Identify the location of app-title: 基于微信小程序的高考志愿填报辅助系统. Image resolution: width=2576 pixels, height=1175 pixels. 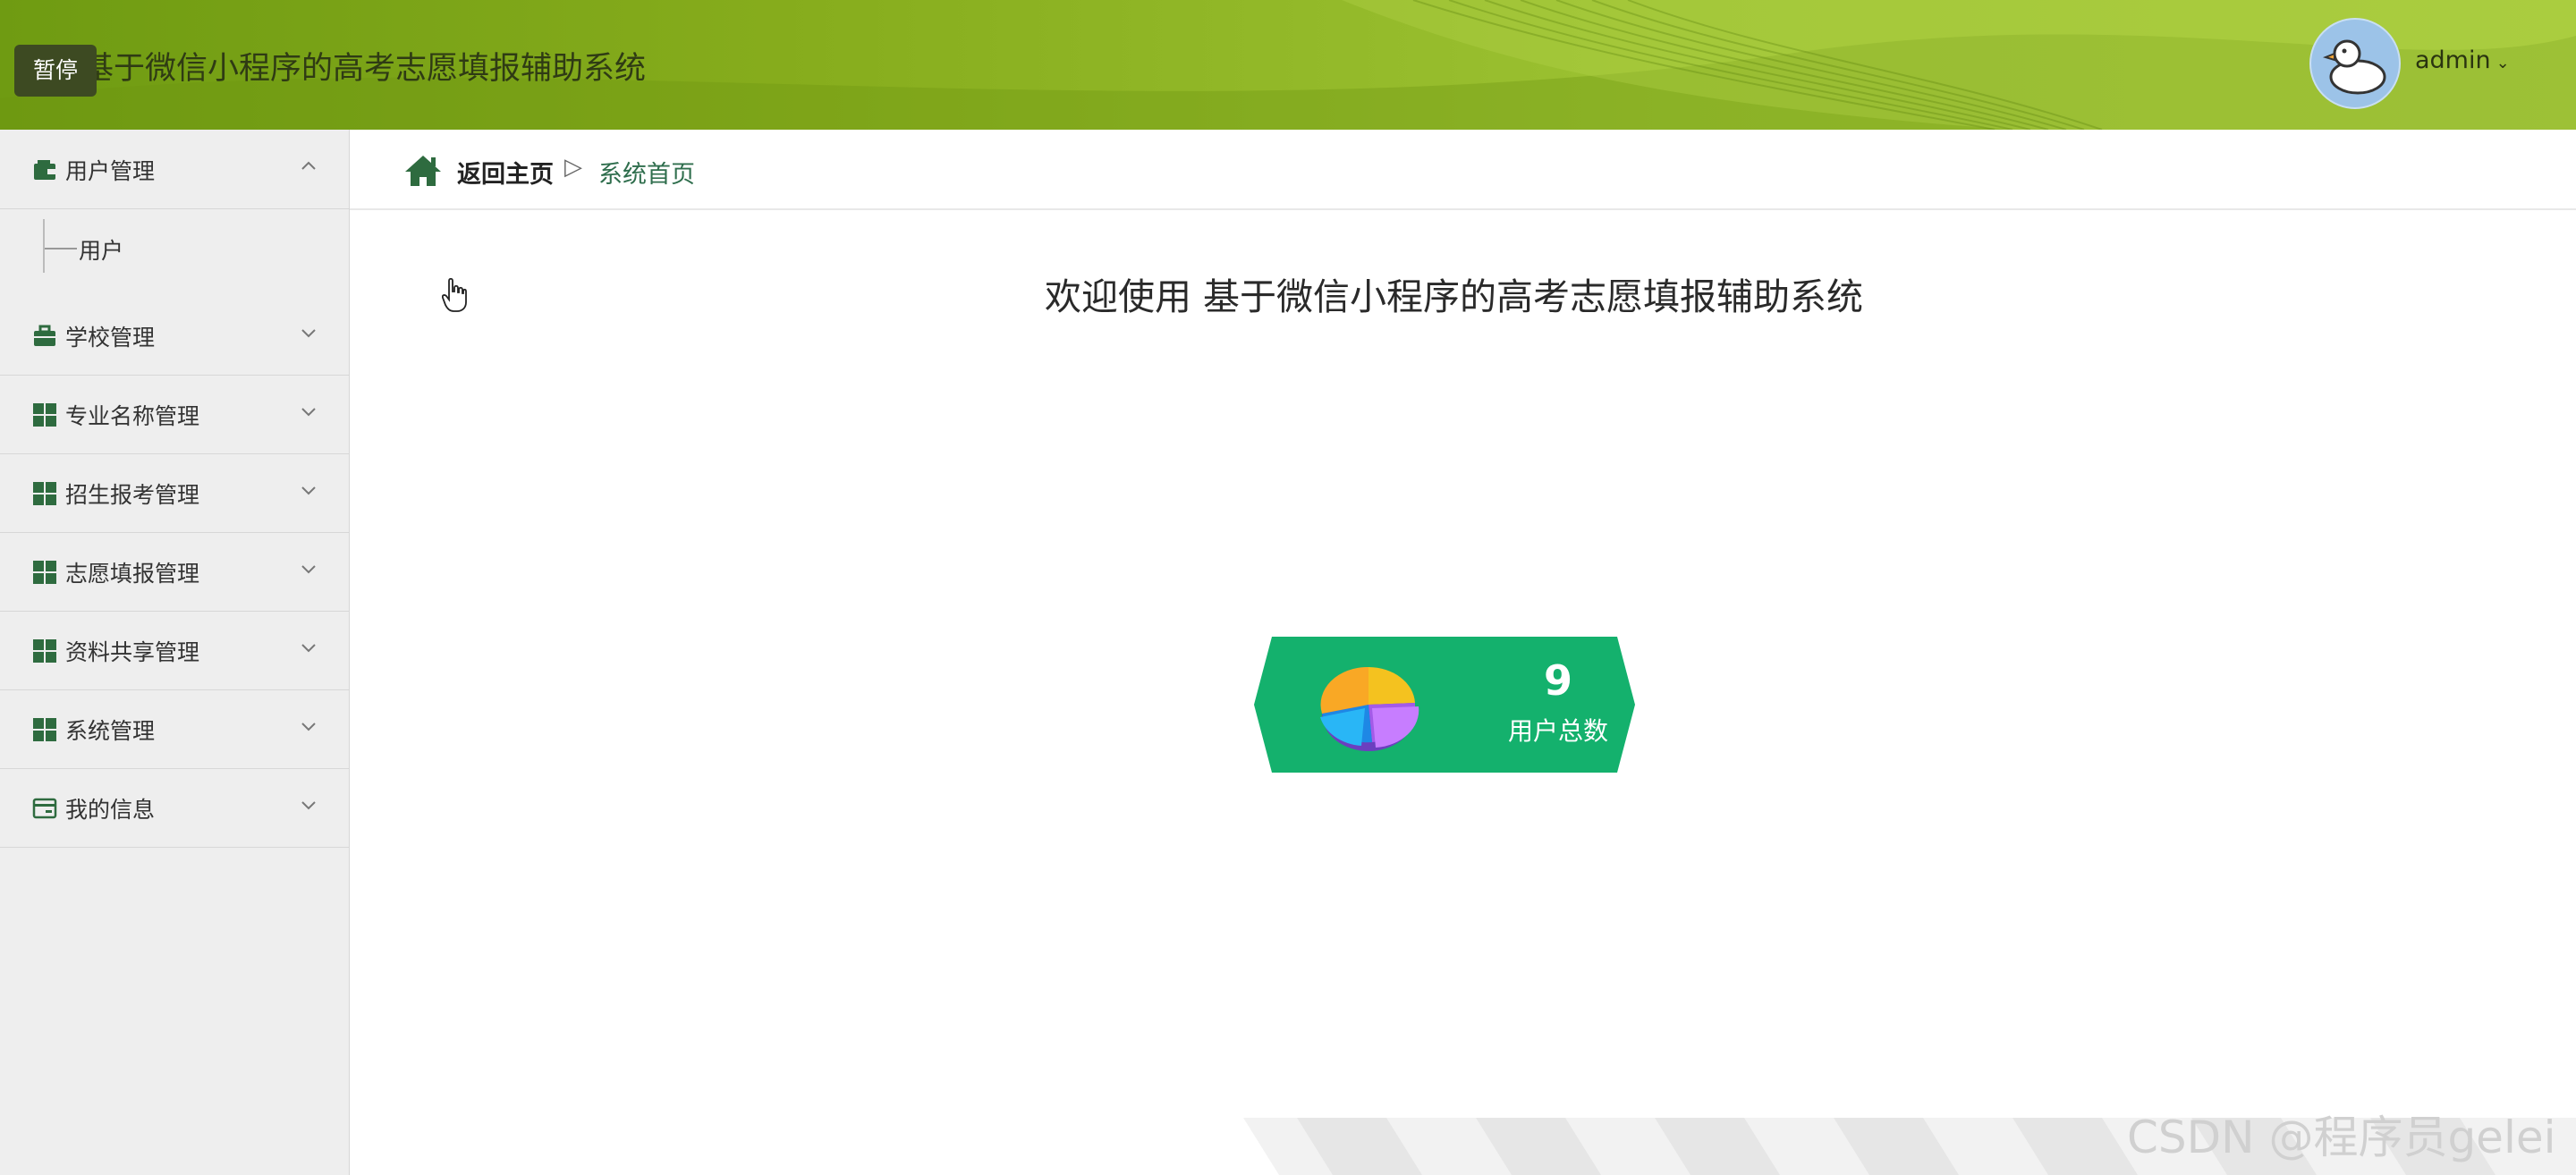
(364, 69).